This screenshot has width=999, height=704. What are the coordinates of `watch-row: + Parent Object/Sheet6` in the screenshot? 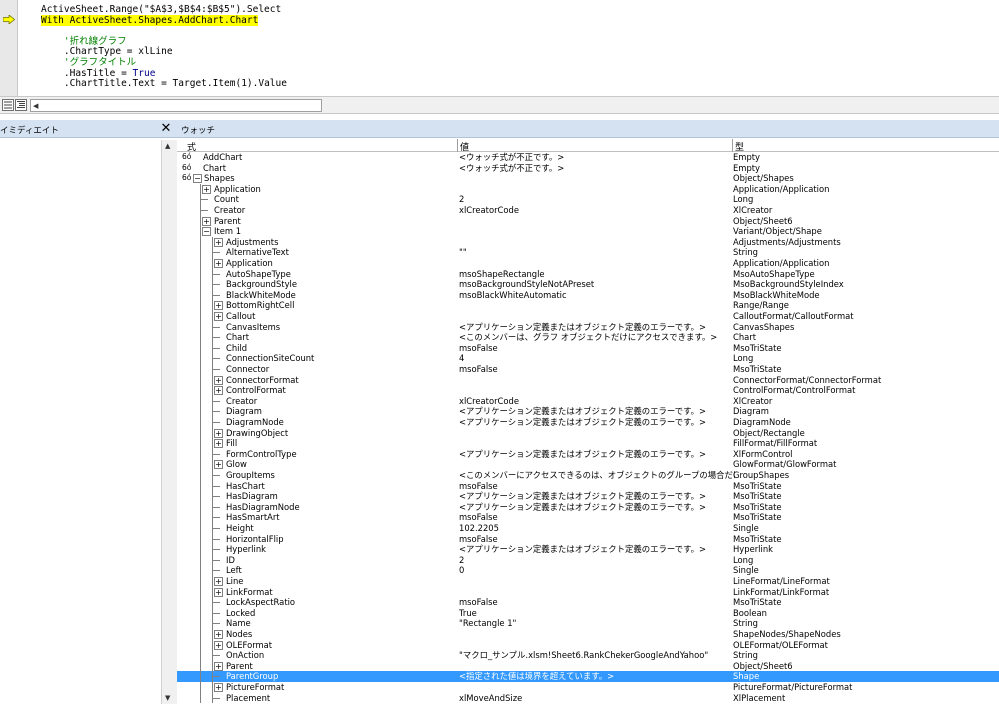 It's located at (588, 221).